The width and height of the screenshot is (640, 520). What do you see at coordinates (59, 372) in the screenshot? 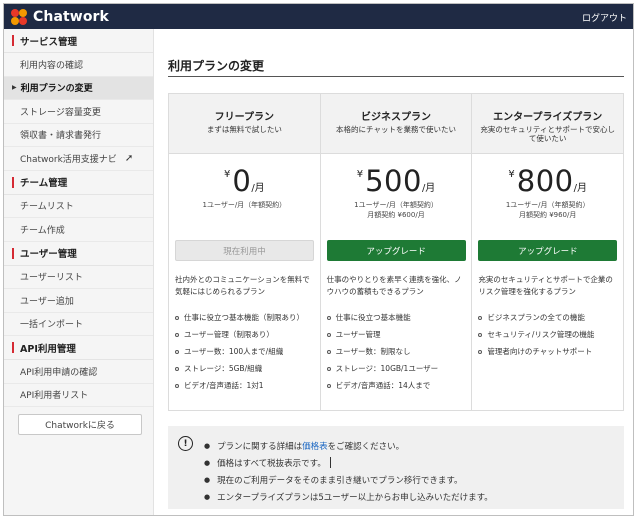
I see `sidebar-item-label: API利用申請の確認` at bounding box center [59, 372].